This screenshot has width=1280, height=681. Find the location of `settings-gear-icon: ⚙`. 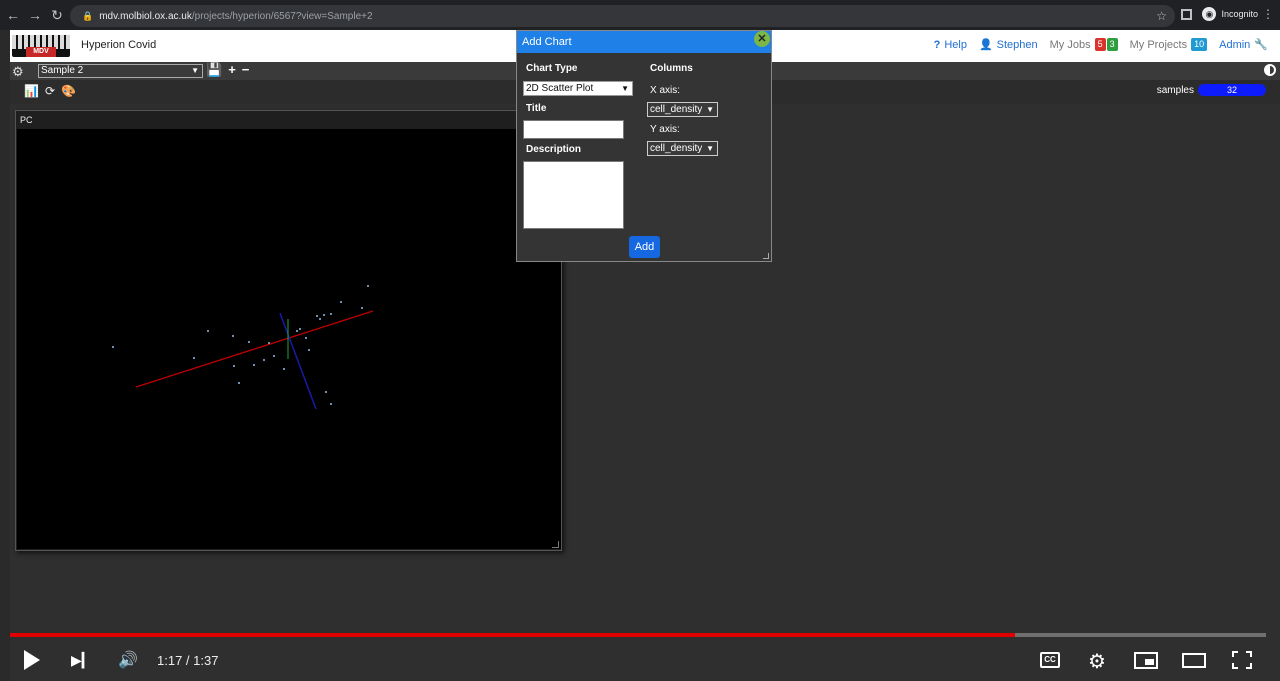

settings-gear-icon: ⚙ is located at coordinates (1097, 661).